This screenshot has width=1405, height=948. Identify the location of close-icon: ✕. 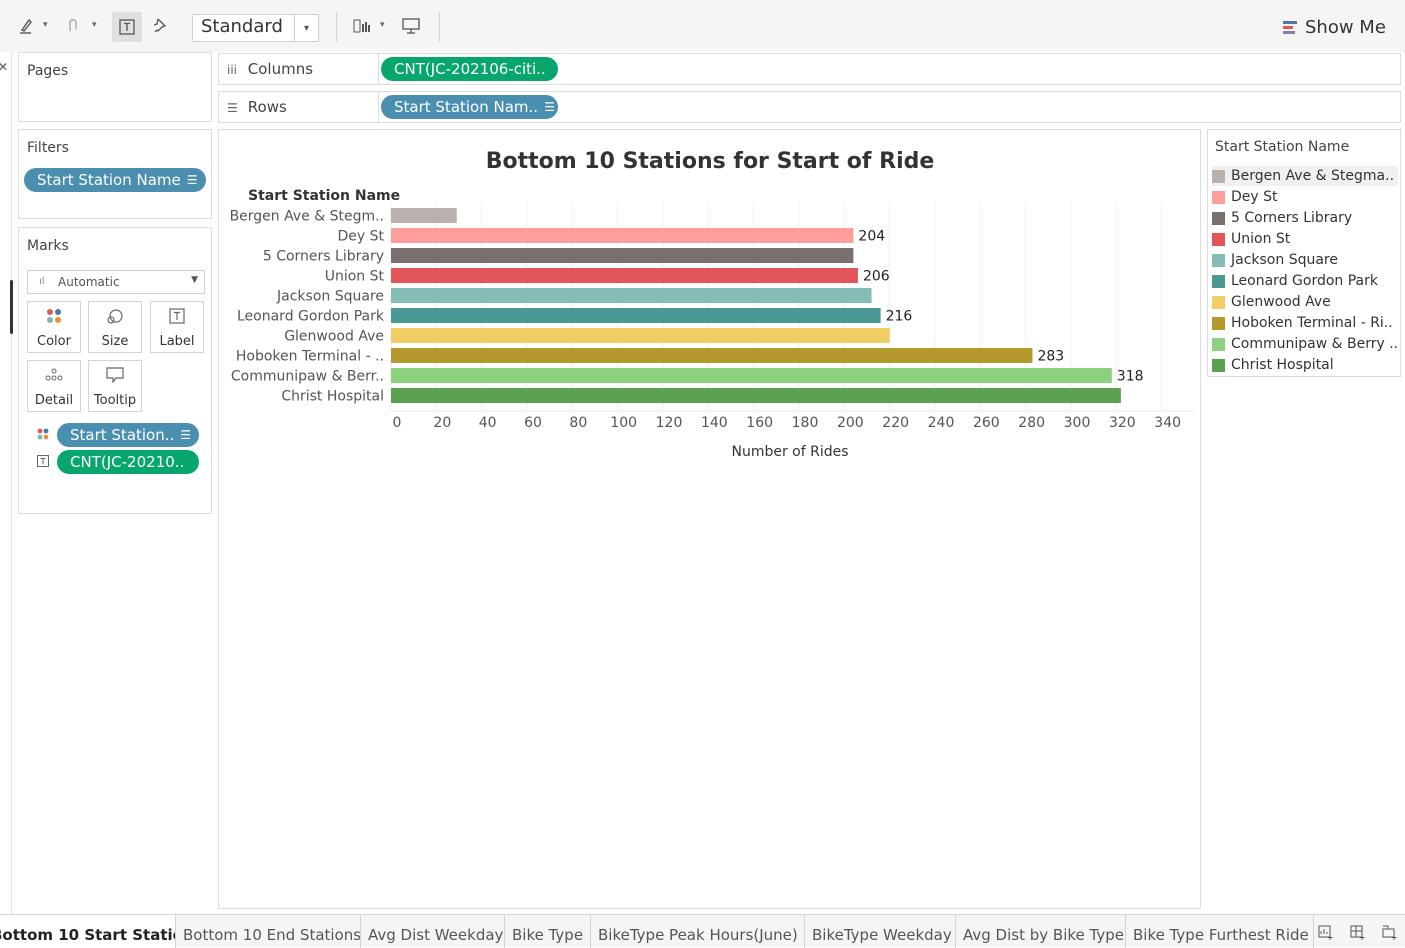
(4, 67).